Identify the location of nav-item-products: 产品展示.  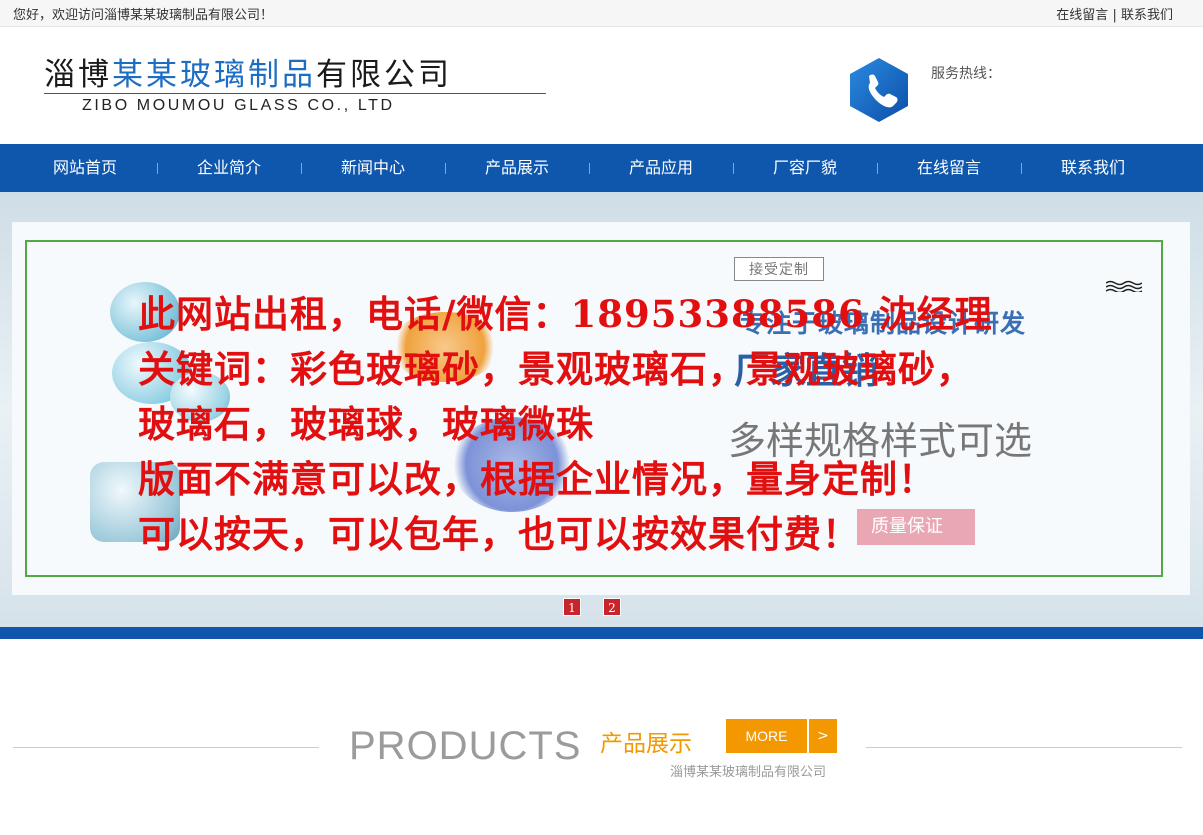
(517, 168).